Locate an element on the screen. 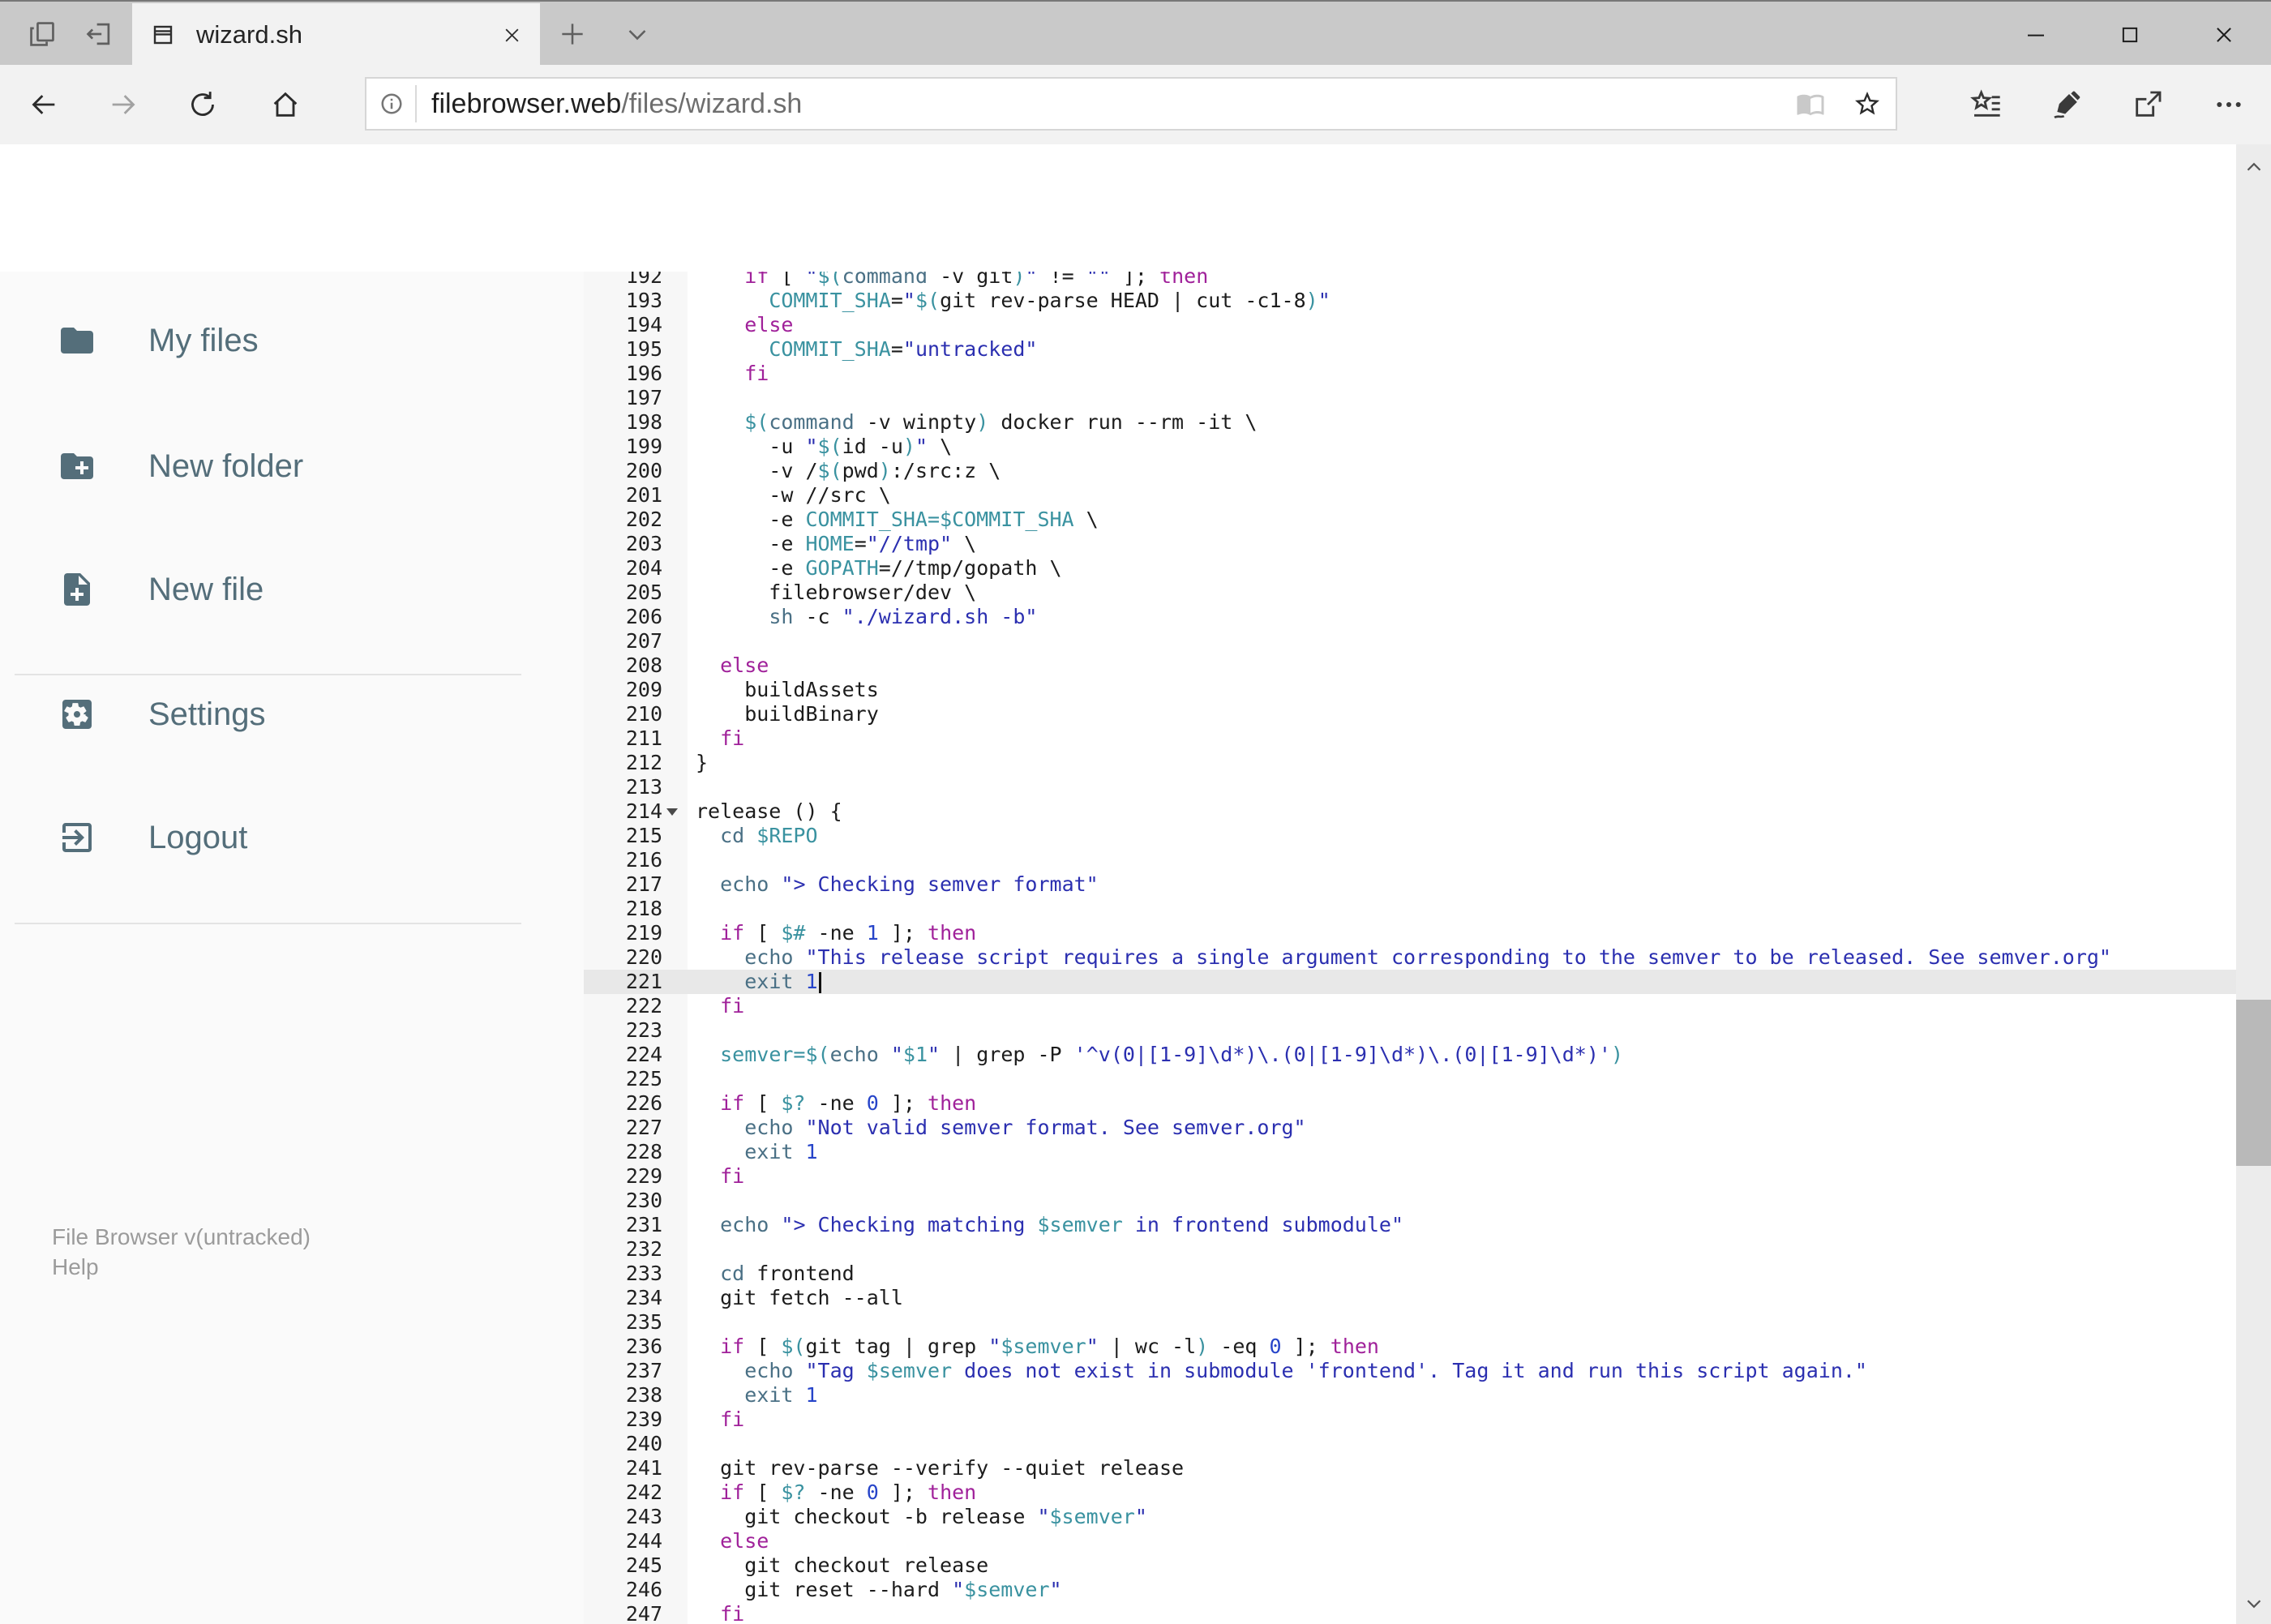 The image size is (2271, 1624). new-file-icon is located at coordinates (77, 590).